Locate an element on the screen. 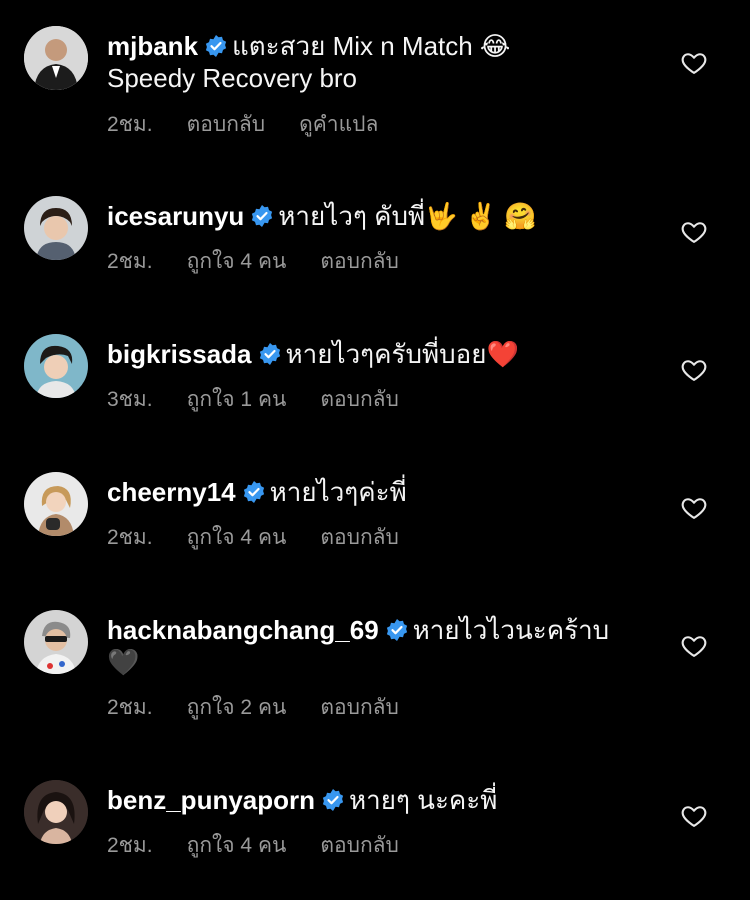 The height and width of the screenshot is (900, 750). comment-body-line2: Speedy Recovery bro is located at coordinates (232, 78).